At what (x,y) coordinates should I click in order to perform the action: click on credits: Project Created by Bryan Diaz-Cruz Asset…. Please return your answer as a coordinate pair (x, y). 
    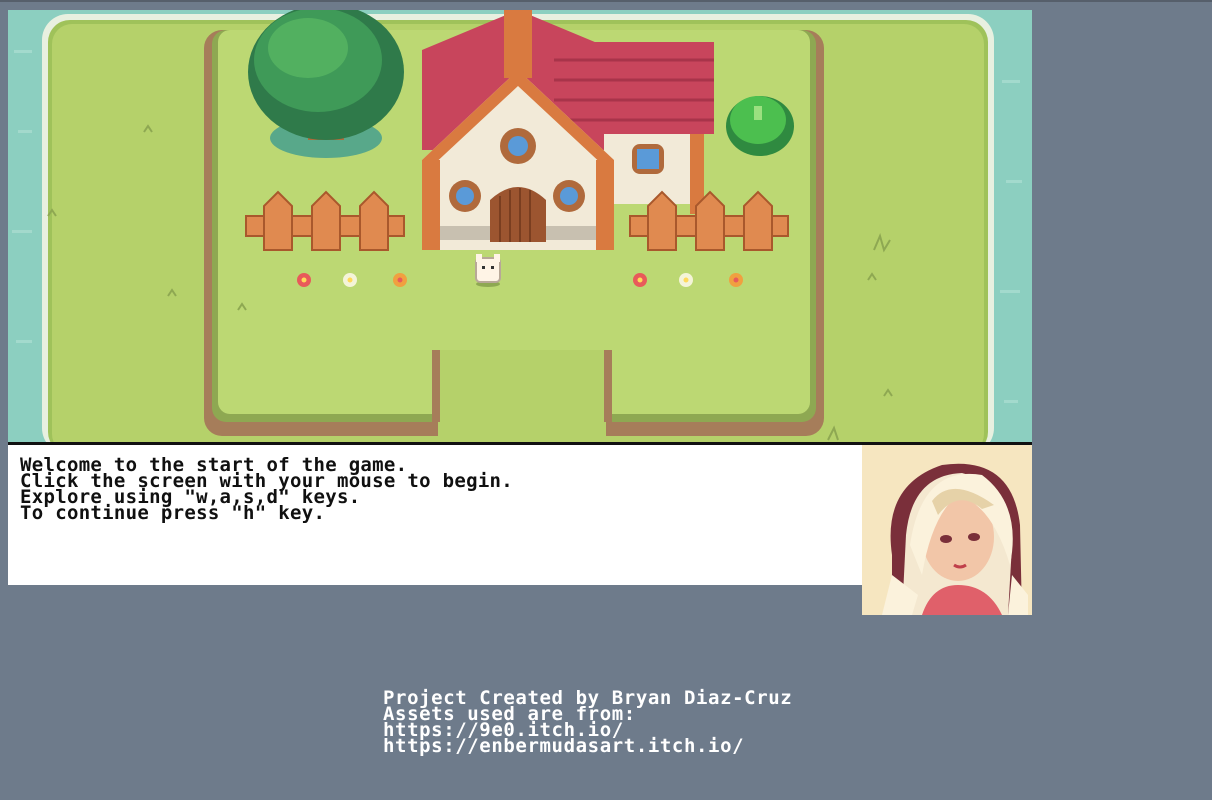
    Looking at the image, I should click on (587, 722).